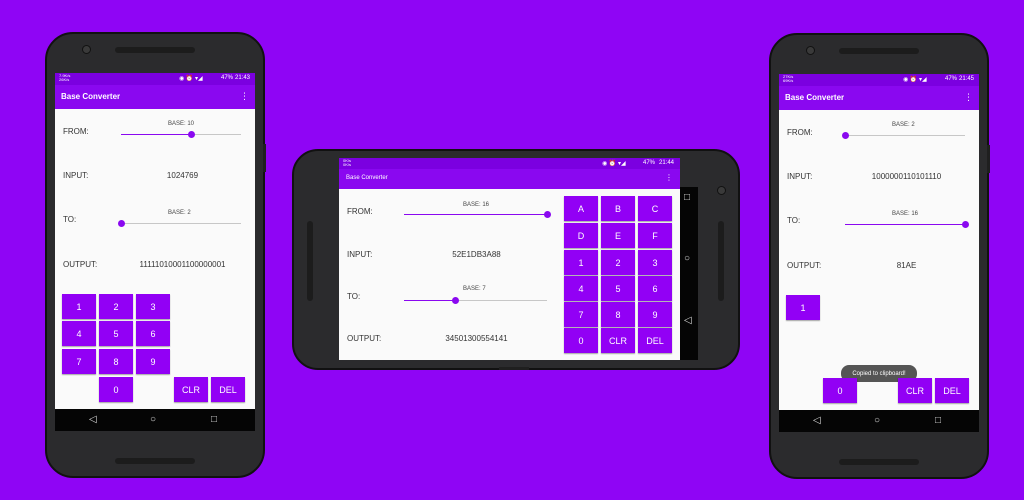 This screenshot has height=500, width=1024. Describe the element at coordinates (581, 208) in the screenshot. I see `key-a: A` at that location.